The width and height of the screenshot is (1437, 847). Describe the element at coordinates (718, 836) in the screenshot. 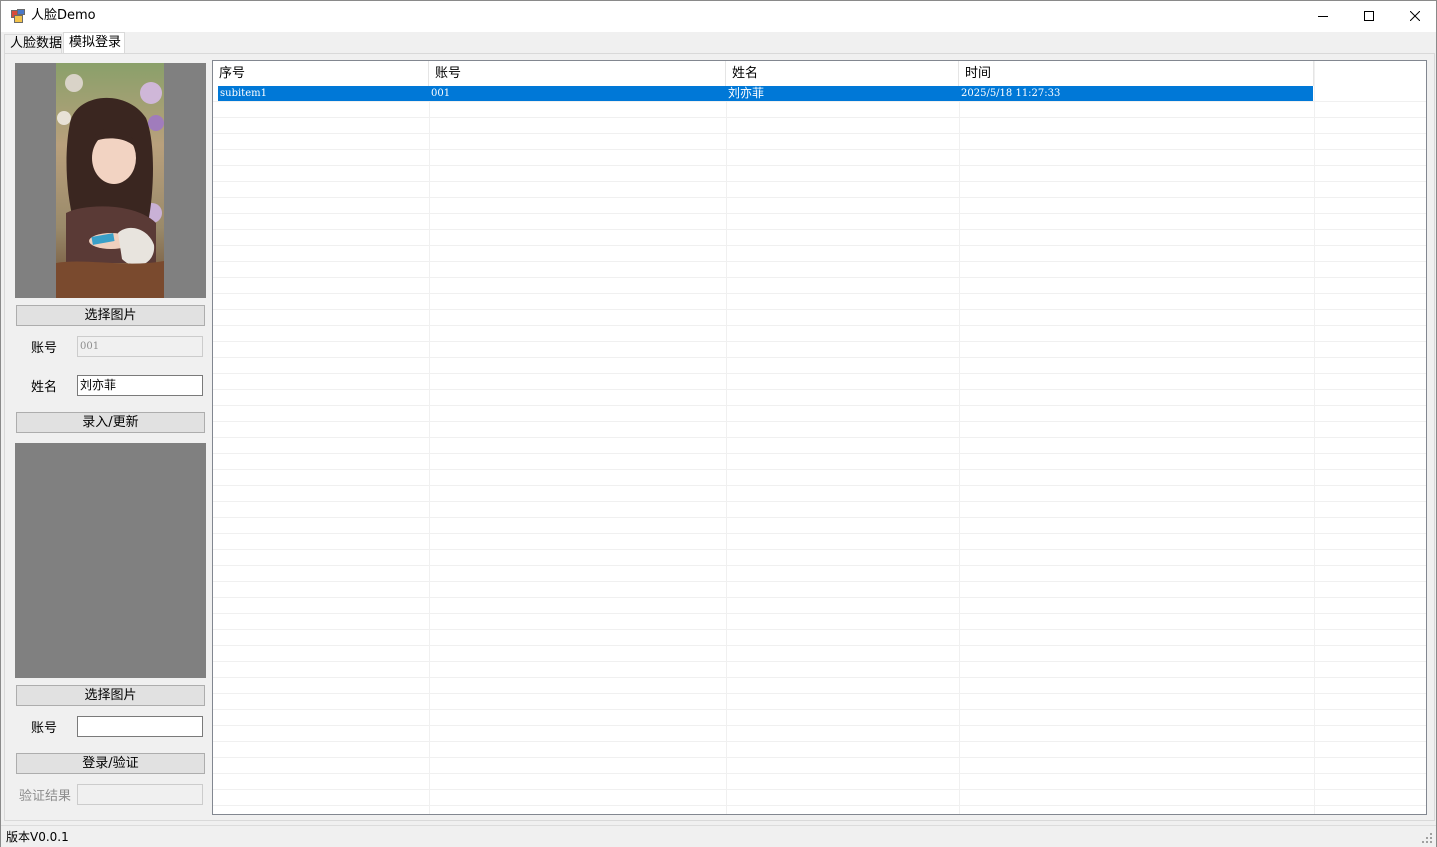

I see `status-bar: 版本V0.0.1` at that location.